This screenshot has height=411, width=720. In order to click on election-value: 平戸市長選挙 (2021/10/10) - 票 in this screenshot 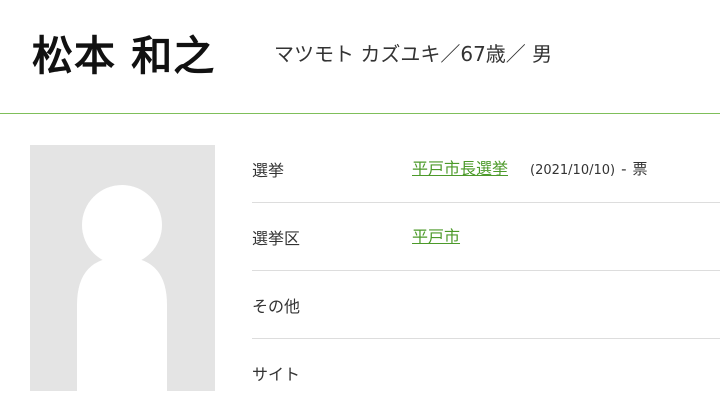, I will do `click(530, 167)`.